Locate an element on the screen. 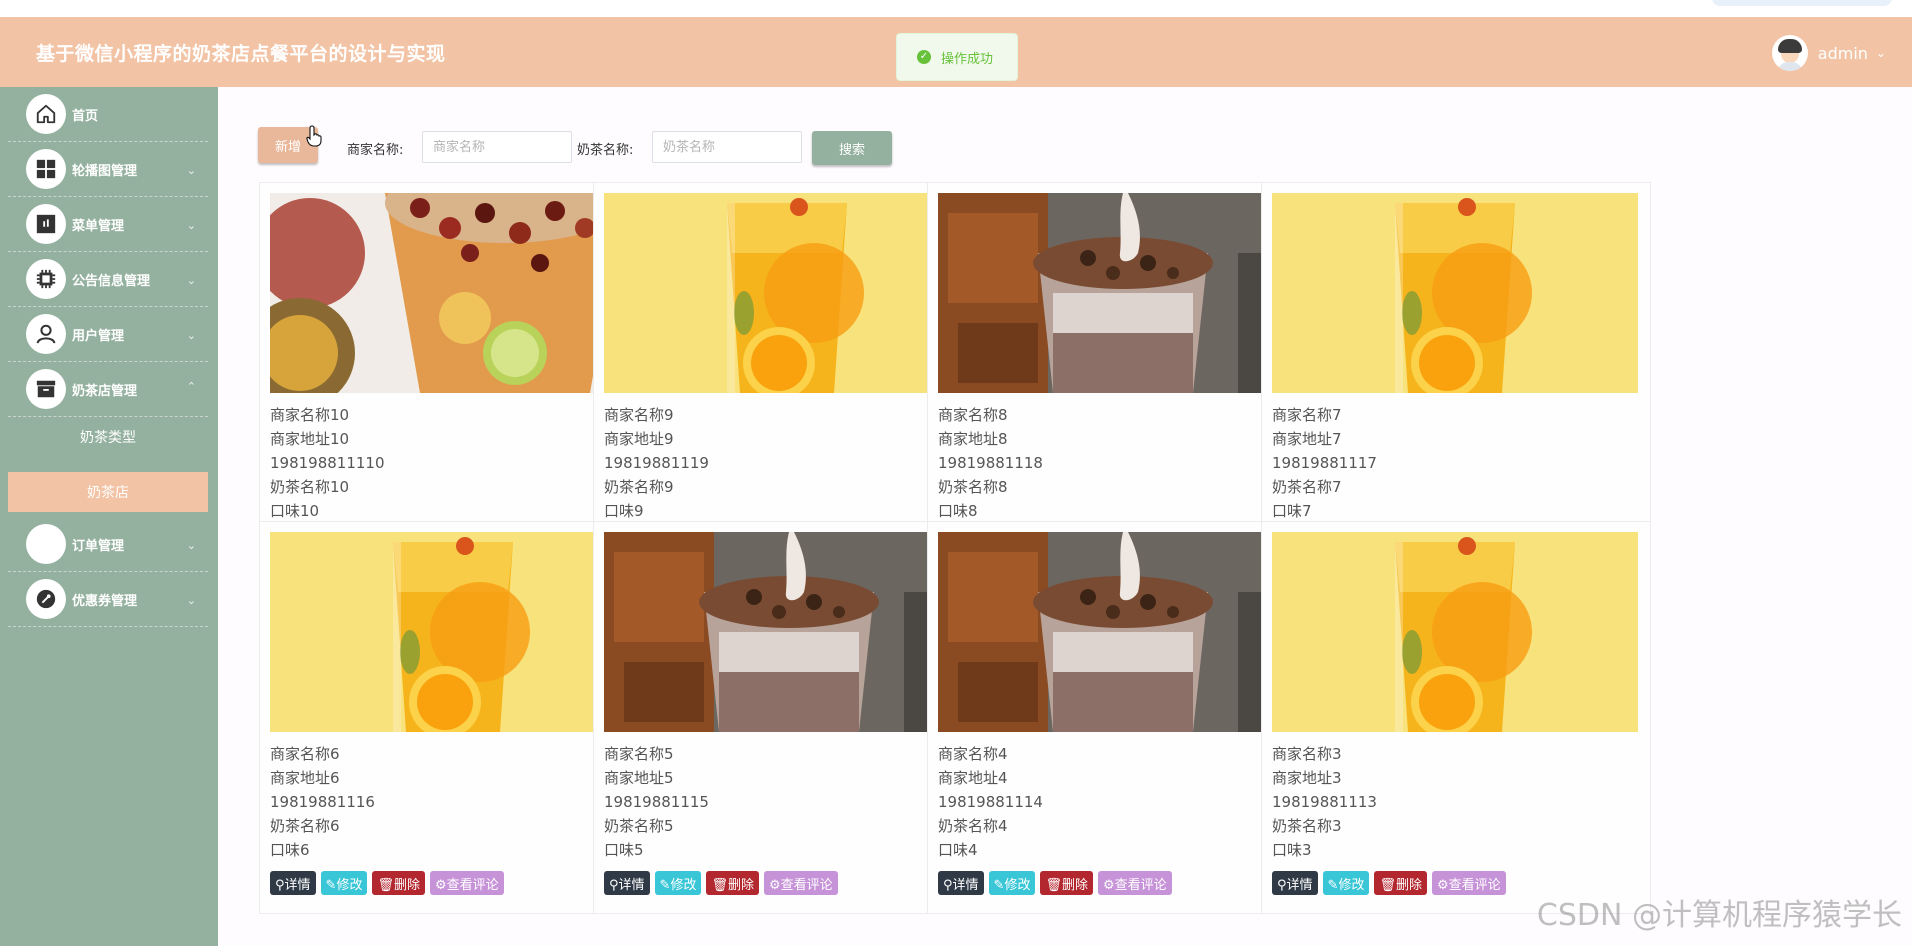 The height and width of the screenshot is (946, 1912). username: admin is located at coordinates (1843, 53).